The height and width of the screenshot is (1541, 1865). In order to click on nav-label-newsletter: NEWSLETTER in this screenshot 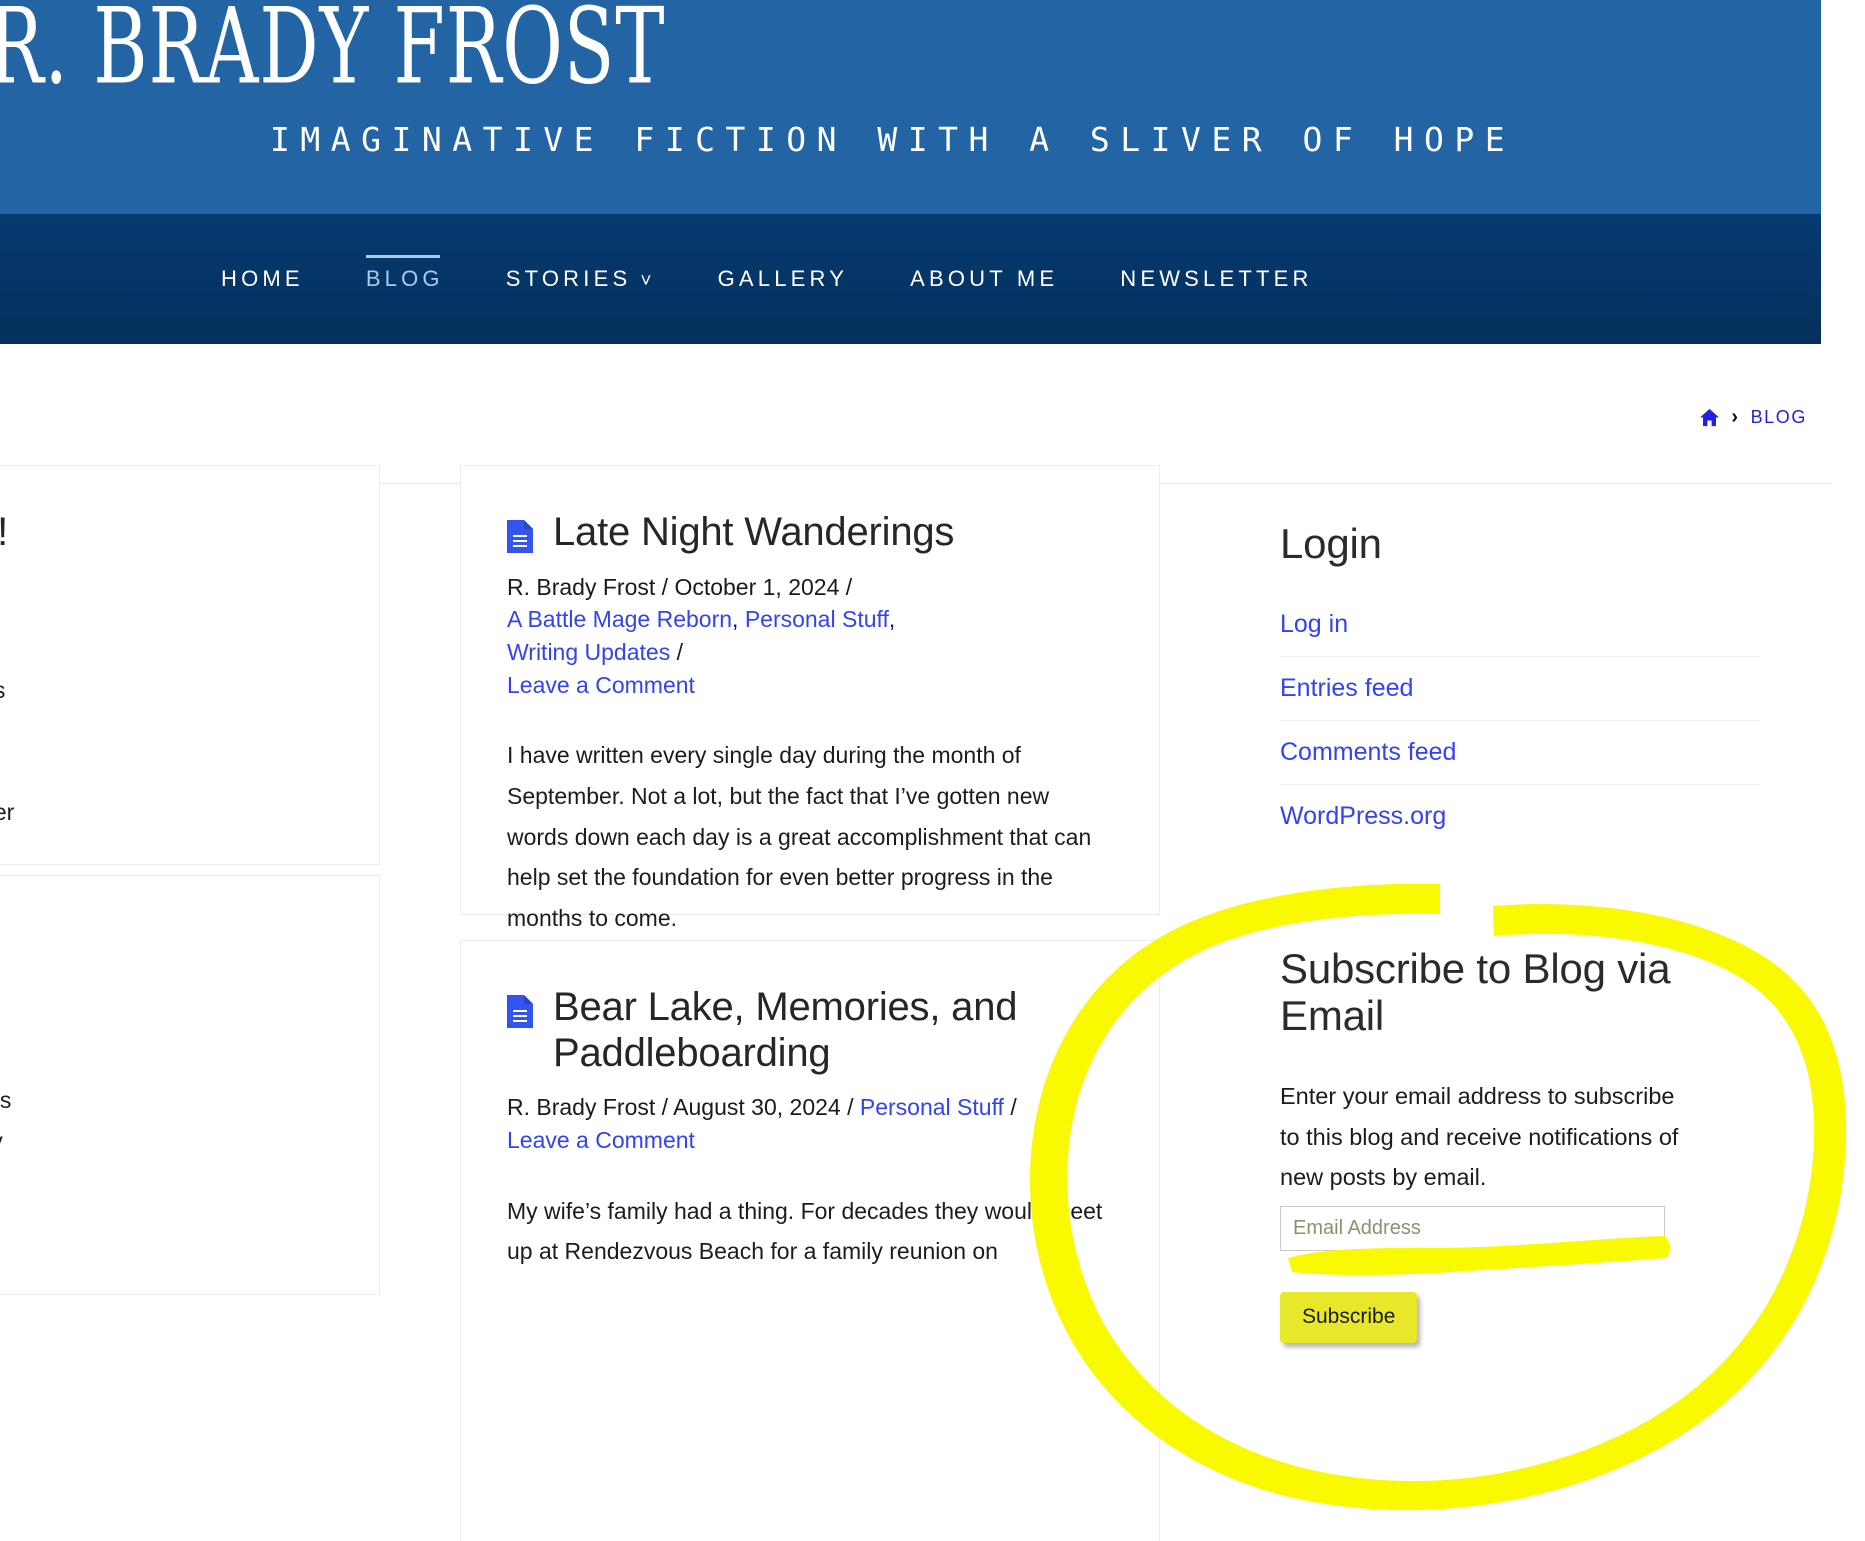, I will do `click(1216, 278)`.